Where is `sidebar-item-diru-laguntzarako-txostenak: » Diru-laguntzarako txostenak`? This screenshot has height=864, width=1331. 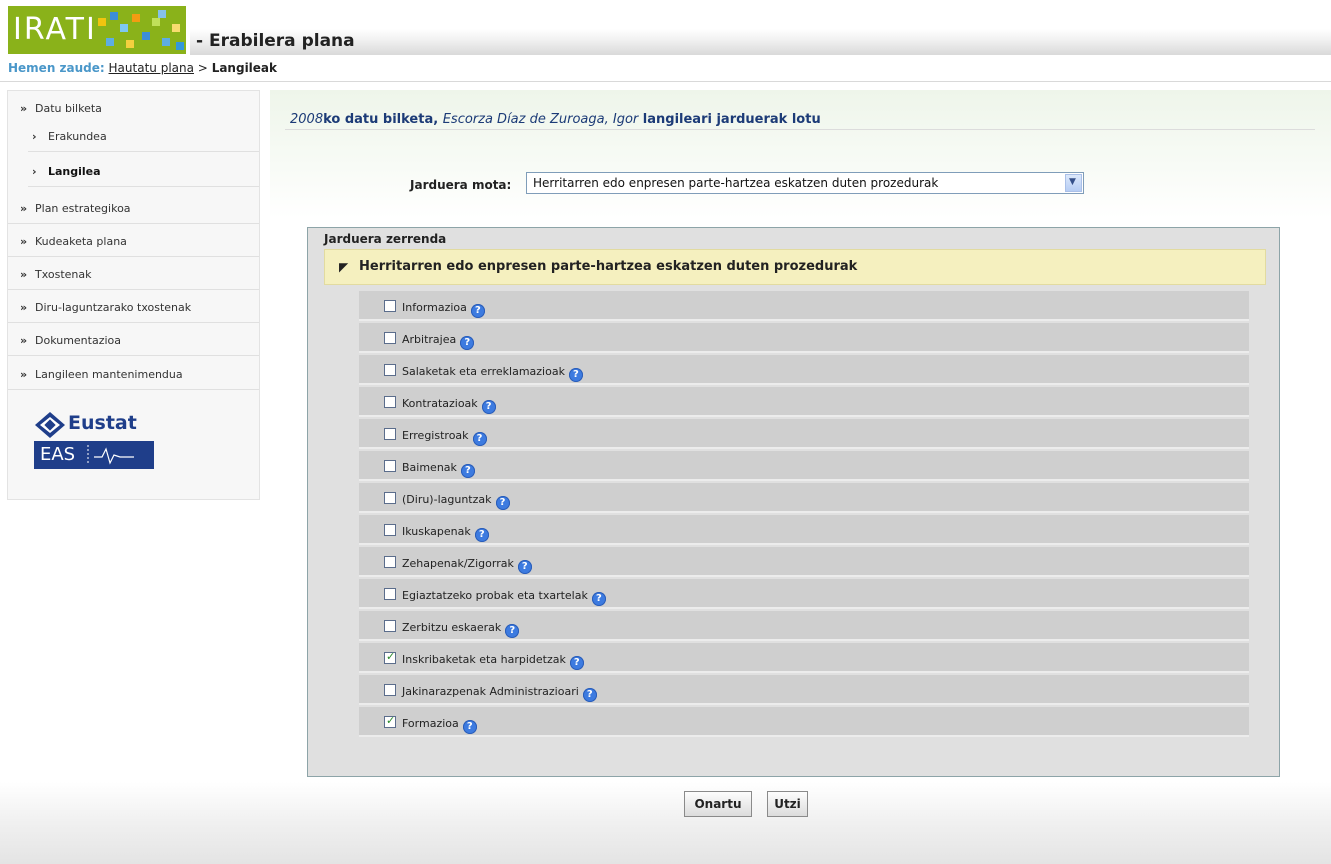
sidebar-item-diru-laguntzarako-txostenak: » Diru-laguntzarako txostenak is located at coordinates (133, 306).